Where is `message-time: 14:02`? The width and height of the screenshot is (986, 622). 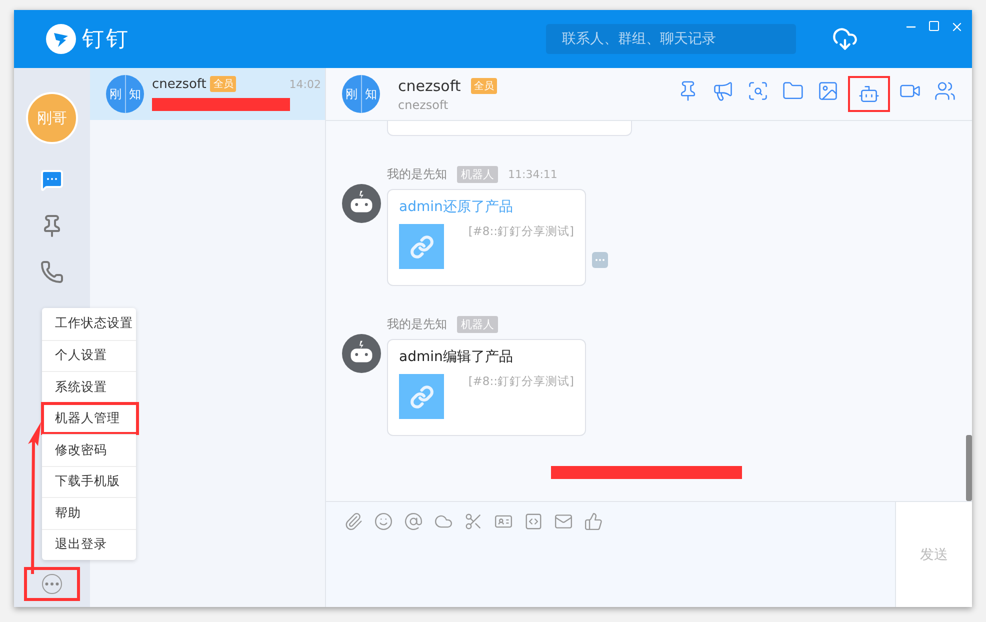 message-time: 14:02 is located at coordinates (305, 84).